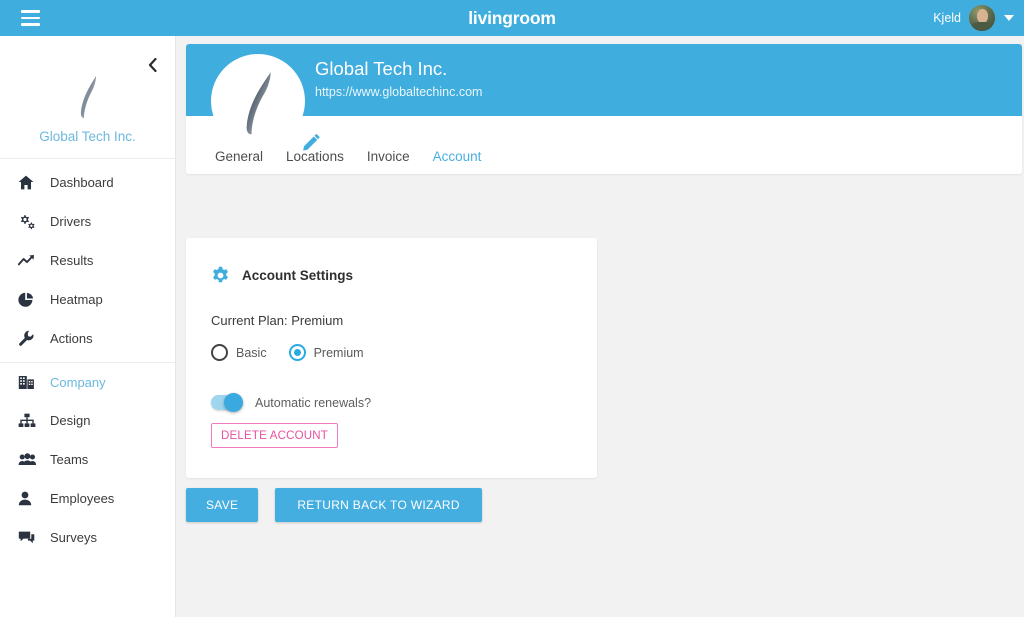  Describe the element at coordinates (233, 402) in the screenshot. I see `toggle-knob` at that location.